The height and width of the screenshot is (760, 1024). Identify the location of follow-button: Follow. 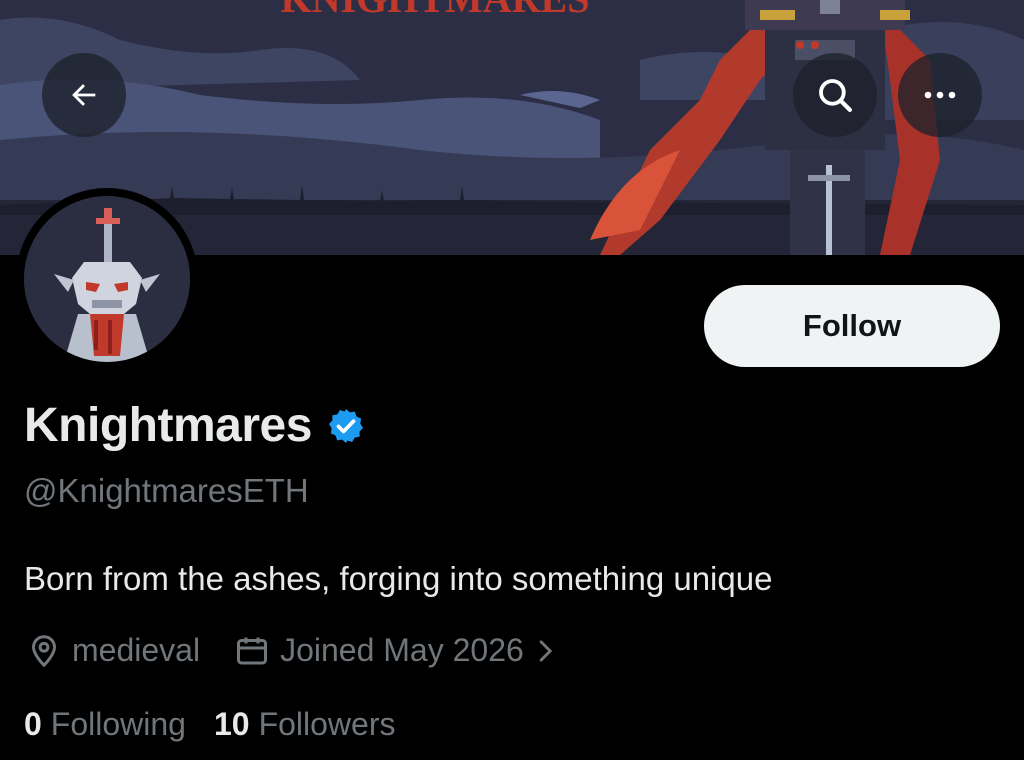
(852, 326).